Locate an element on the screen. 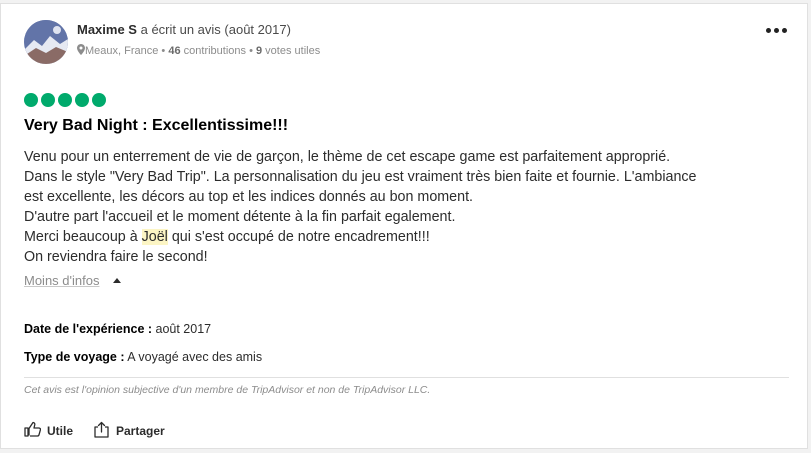 This screenshot has height=453, width=811. avatar-image is located at coordinates (46, 42).